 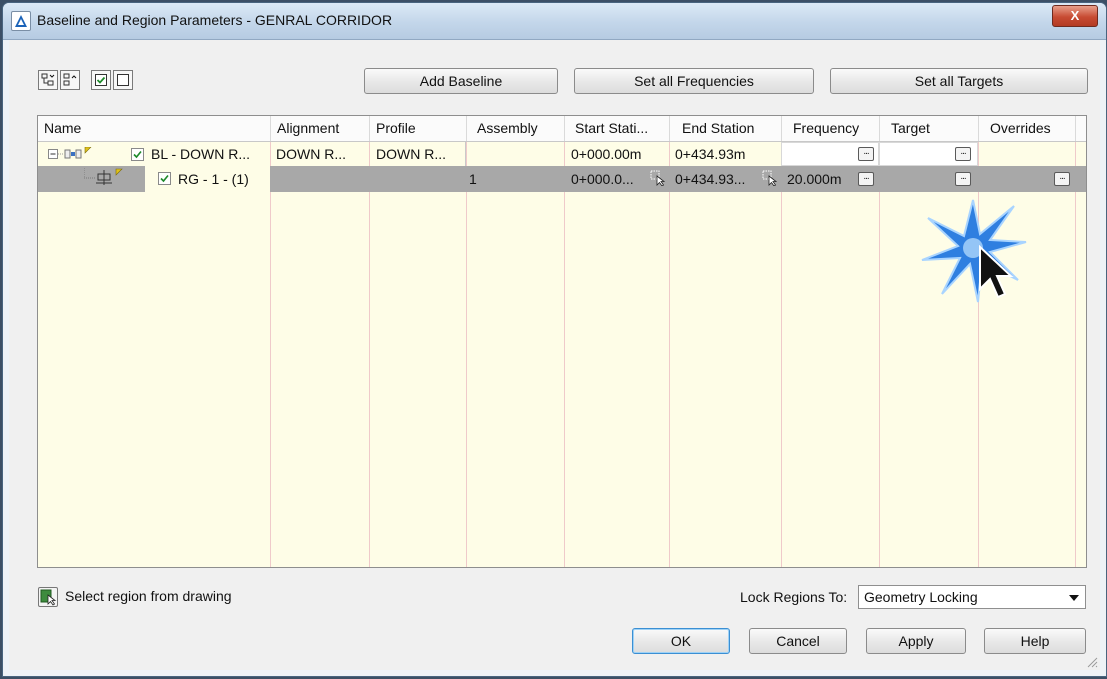 I want to click on autocad-app-icon, so click(x=21, y=21).